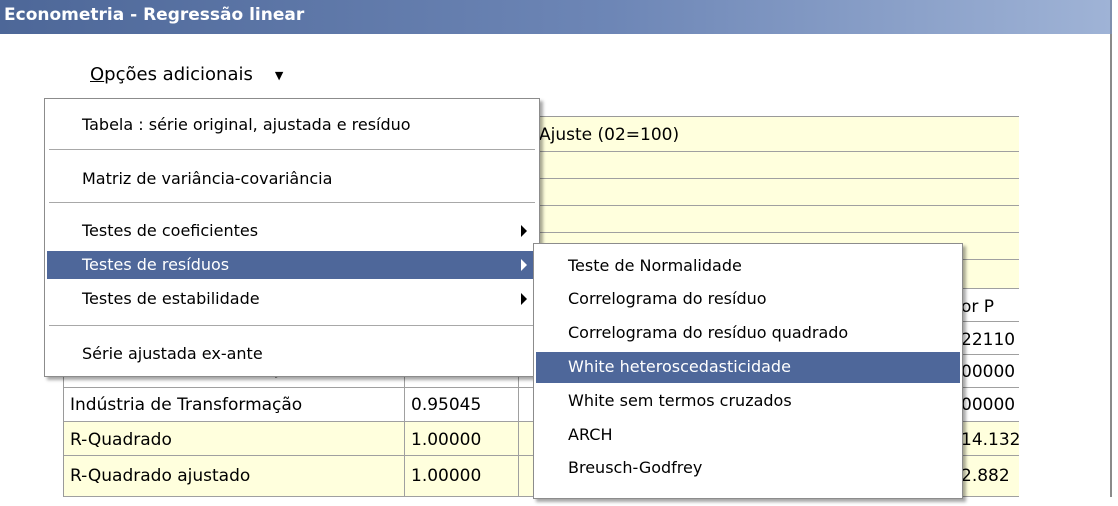  I want to click on menu-item-white-heteroscedasticity: White heteroscedasticidade, so click(748, 367).